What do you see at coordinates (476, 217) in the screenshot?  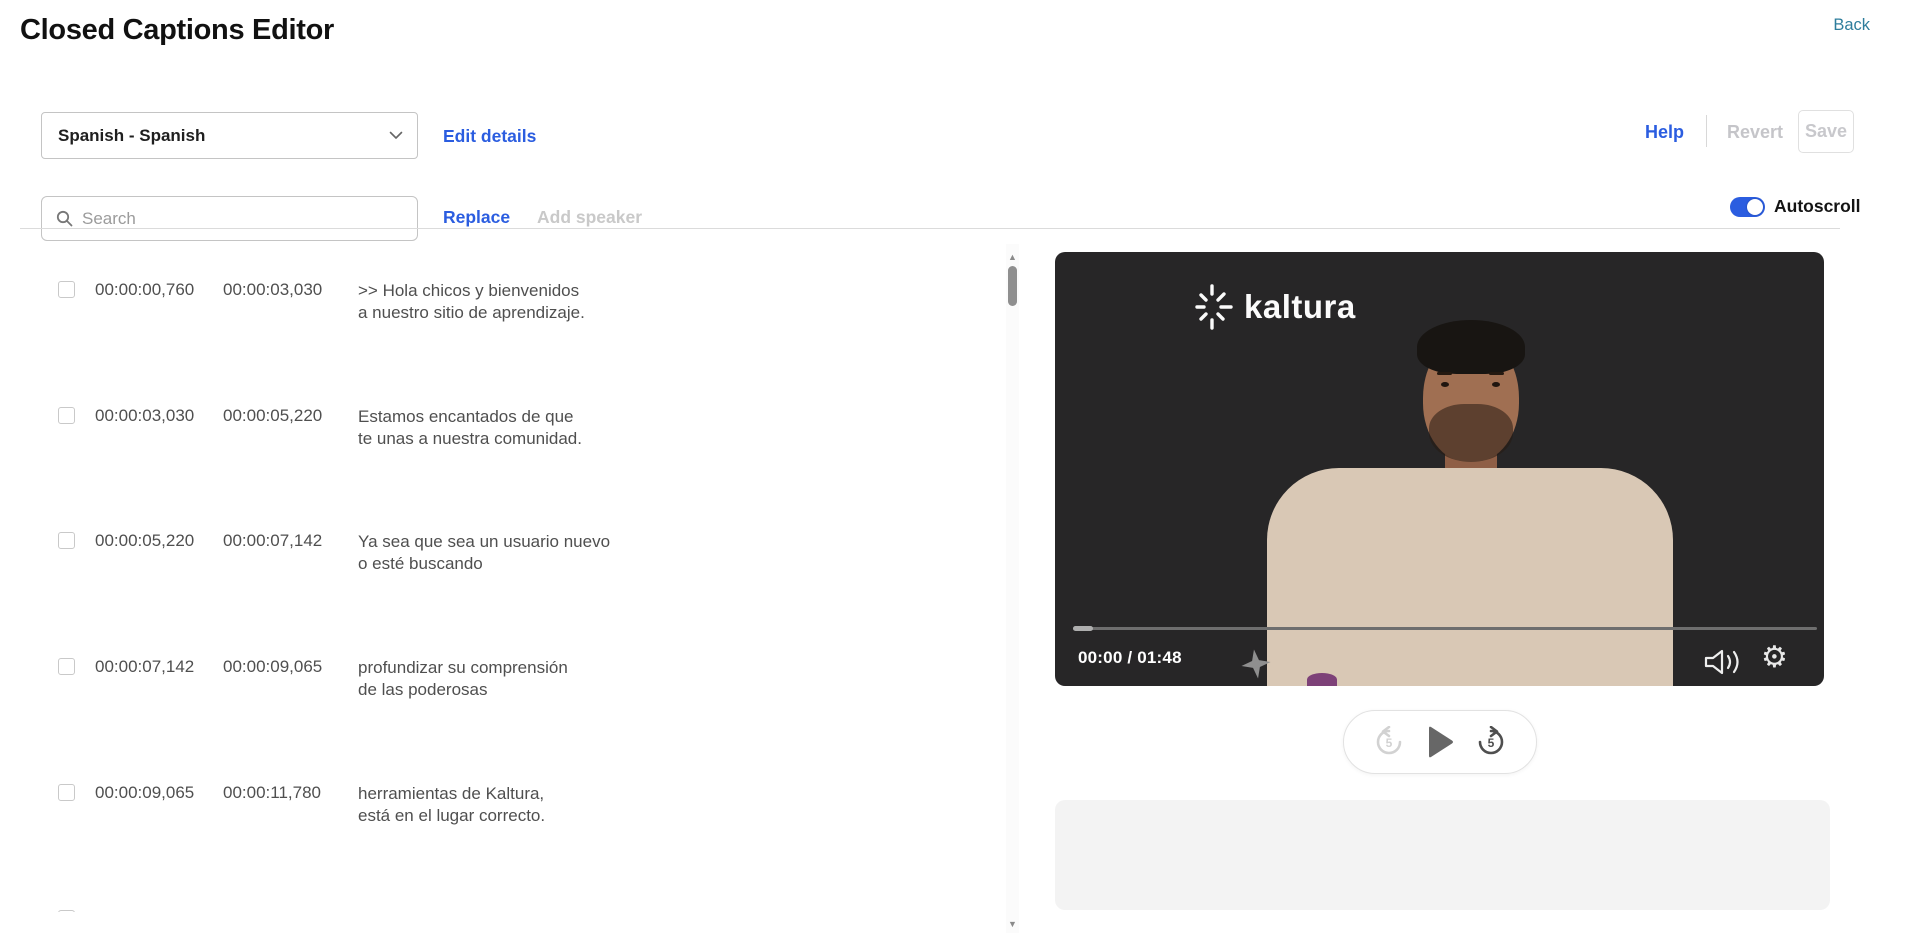 I see `replace-link: Replace` at bounding box center [476, 217].